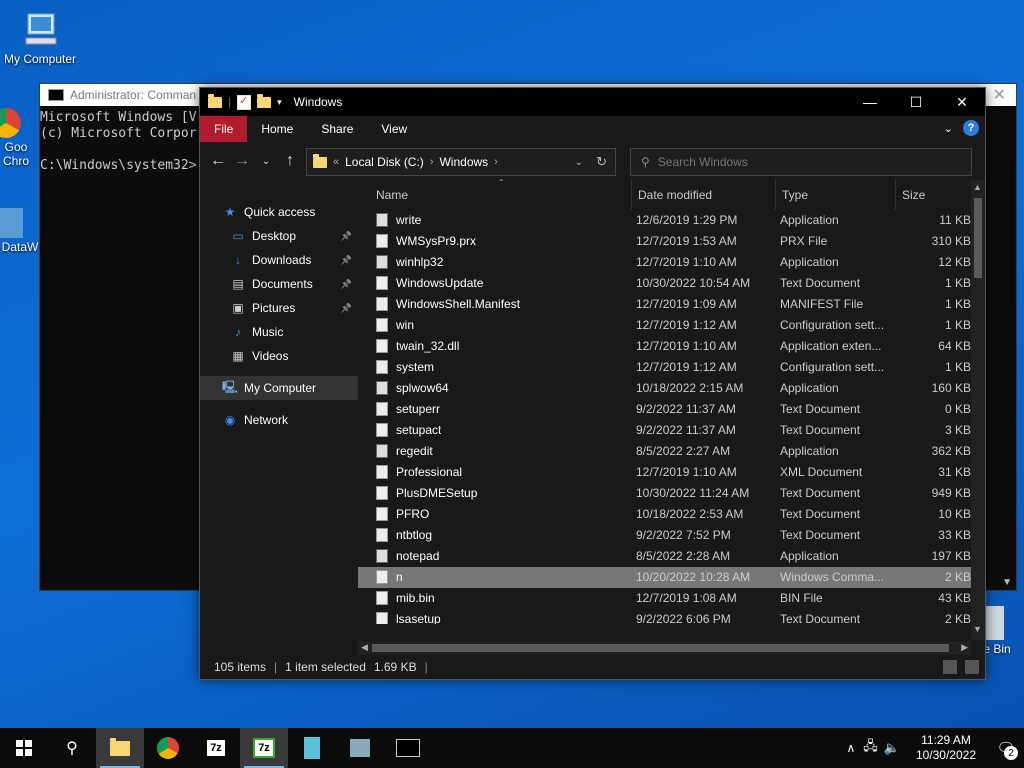 The height and width of the screenshot is (768, 1024). What do you see at coordinates (279, 388) in the screenshot?
I see `nav-item-my-computer: 🖳 My Computer` at bounding box center [279, 388].